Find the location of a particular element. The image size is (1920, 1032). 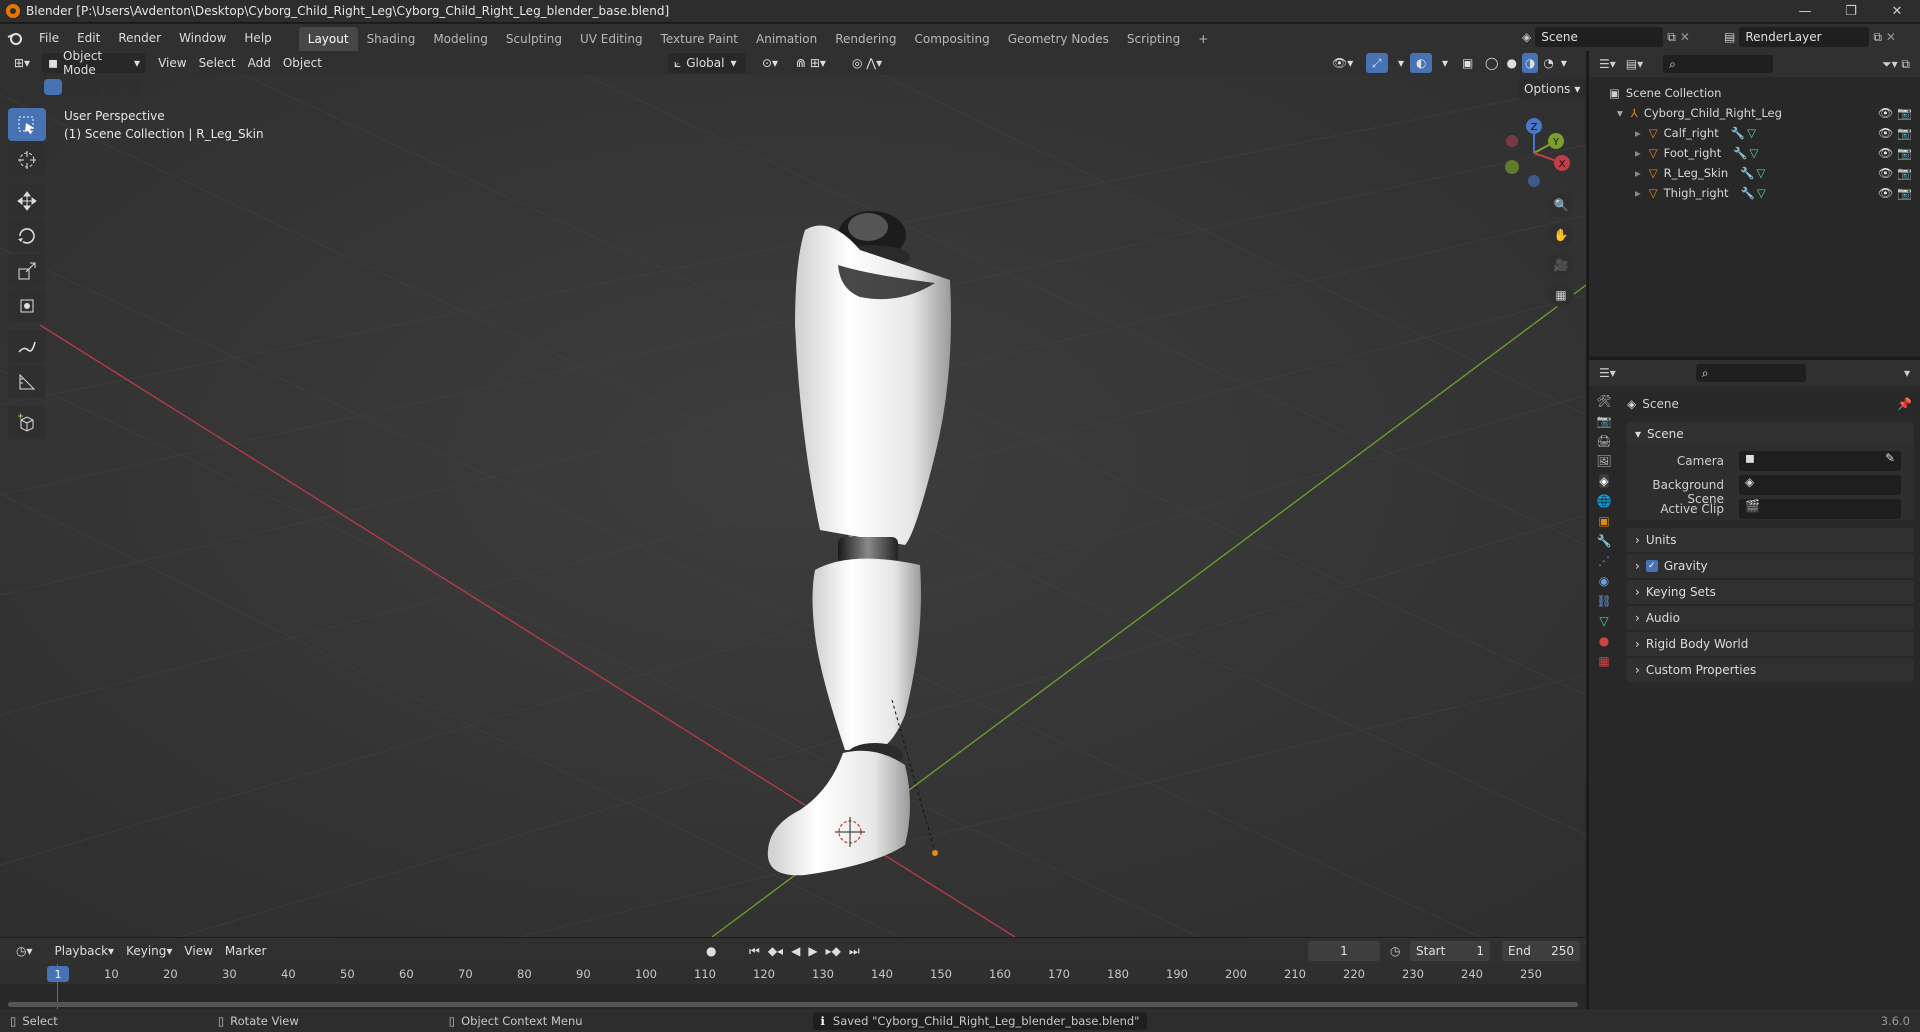

scene-icon: ◈ is located at coordinates (1526, 37).